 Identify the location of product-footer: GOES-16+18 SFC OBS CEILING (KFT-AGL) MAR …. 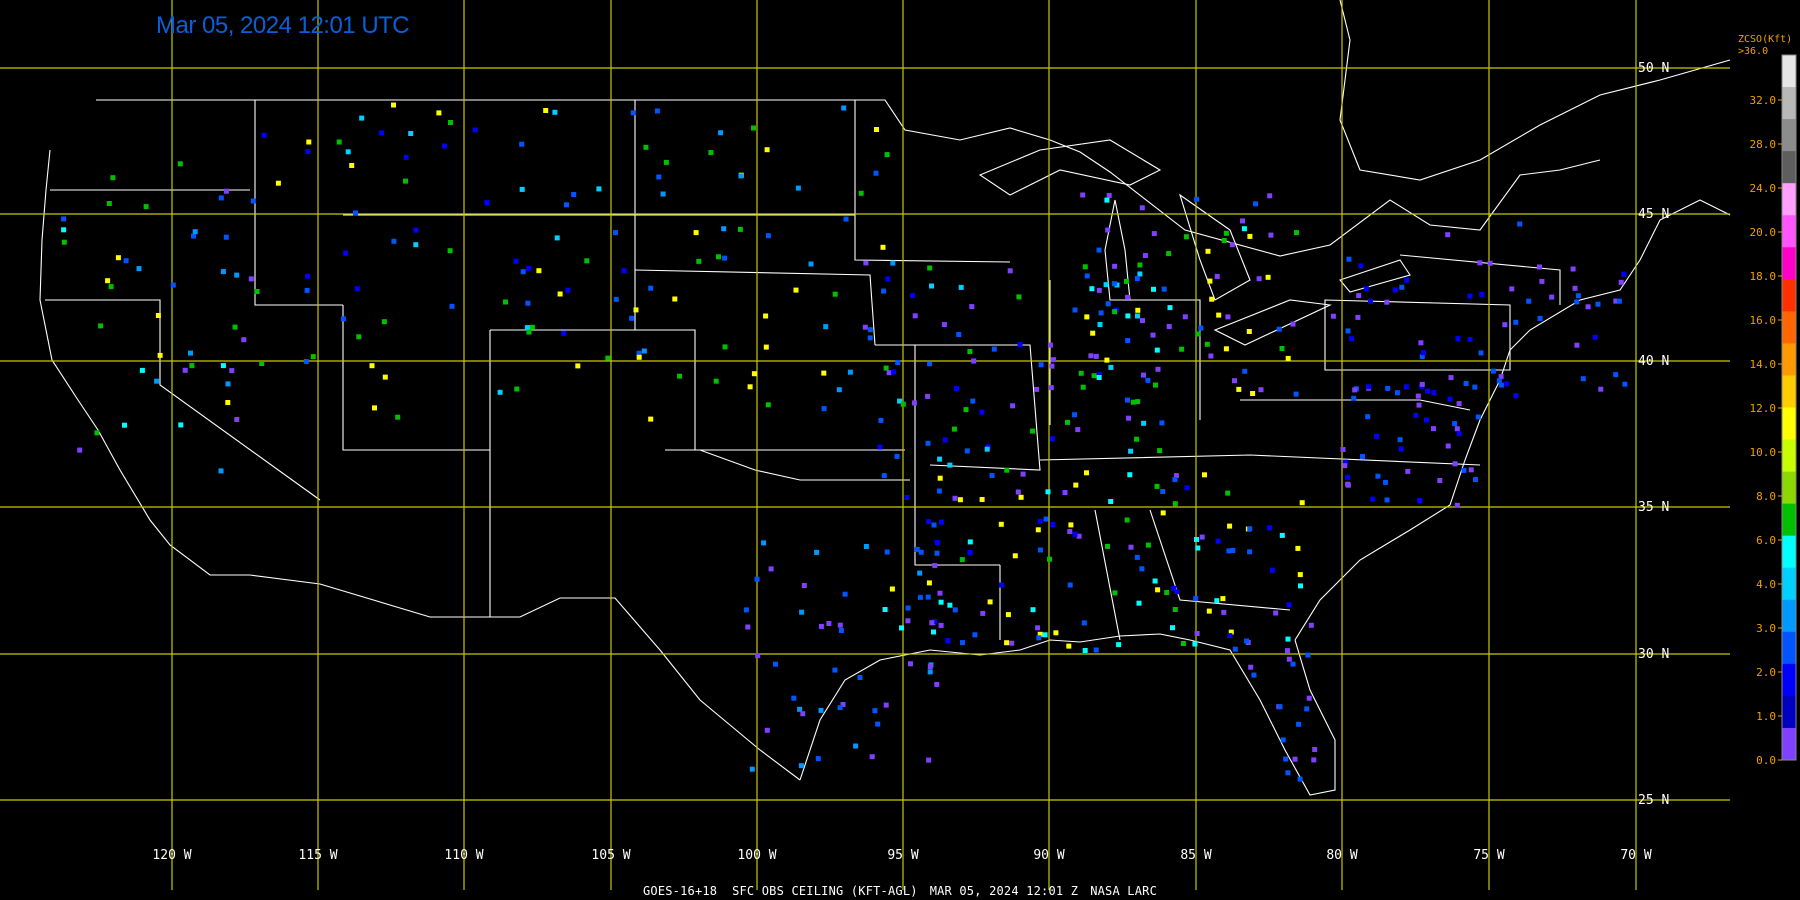
(900, 891).